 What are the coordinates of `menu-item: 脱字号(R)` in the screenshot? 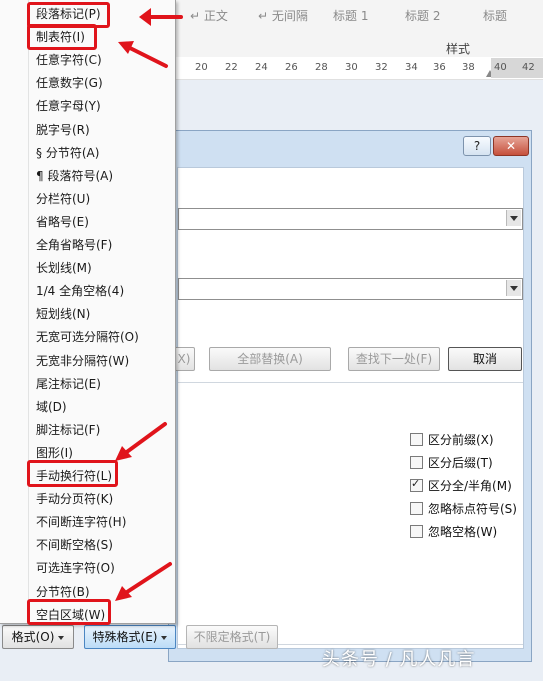 It's located at (63, 130).